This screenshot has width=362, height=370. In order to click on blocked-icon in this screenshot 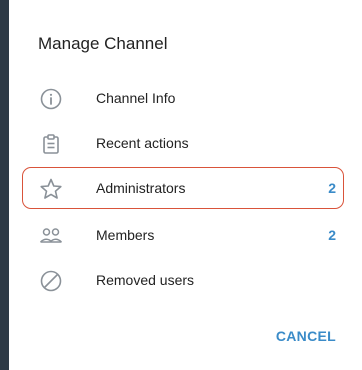, I will do `click(51, 281)`.